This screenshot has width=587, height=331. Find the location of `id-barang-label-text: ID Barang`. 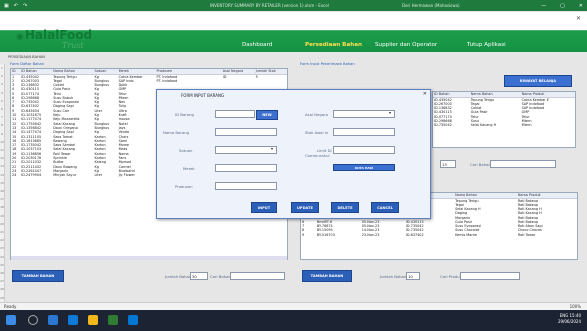

id-barang-label-text: ID Barang is located at coordinates (184, 114).